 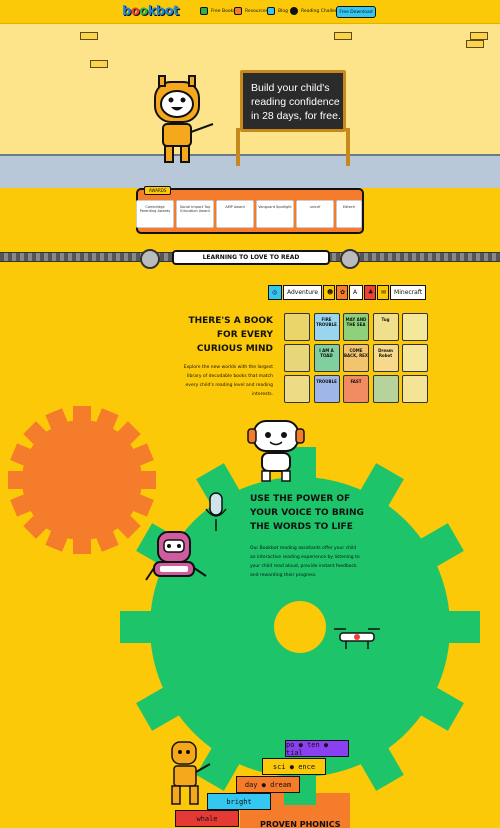 What do you see at coordinates (283, 11) in the screenshot?
I see `nav-blog-label: Blog` at bounding box center [283, 11].